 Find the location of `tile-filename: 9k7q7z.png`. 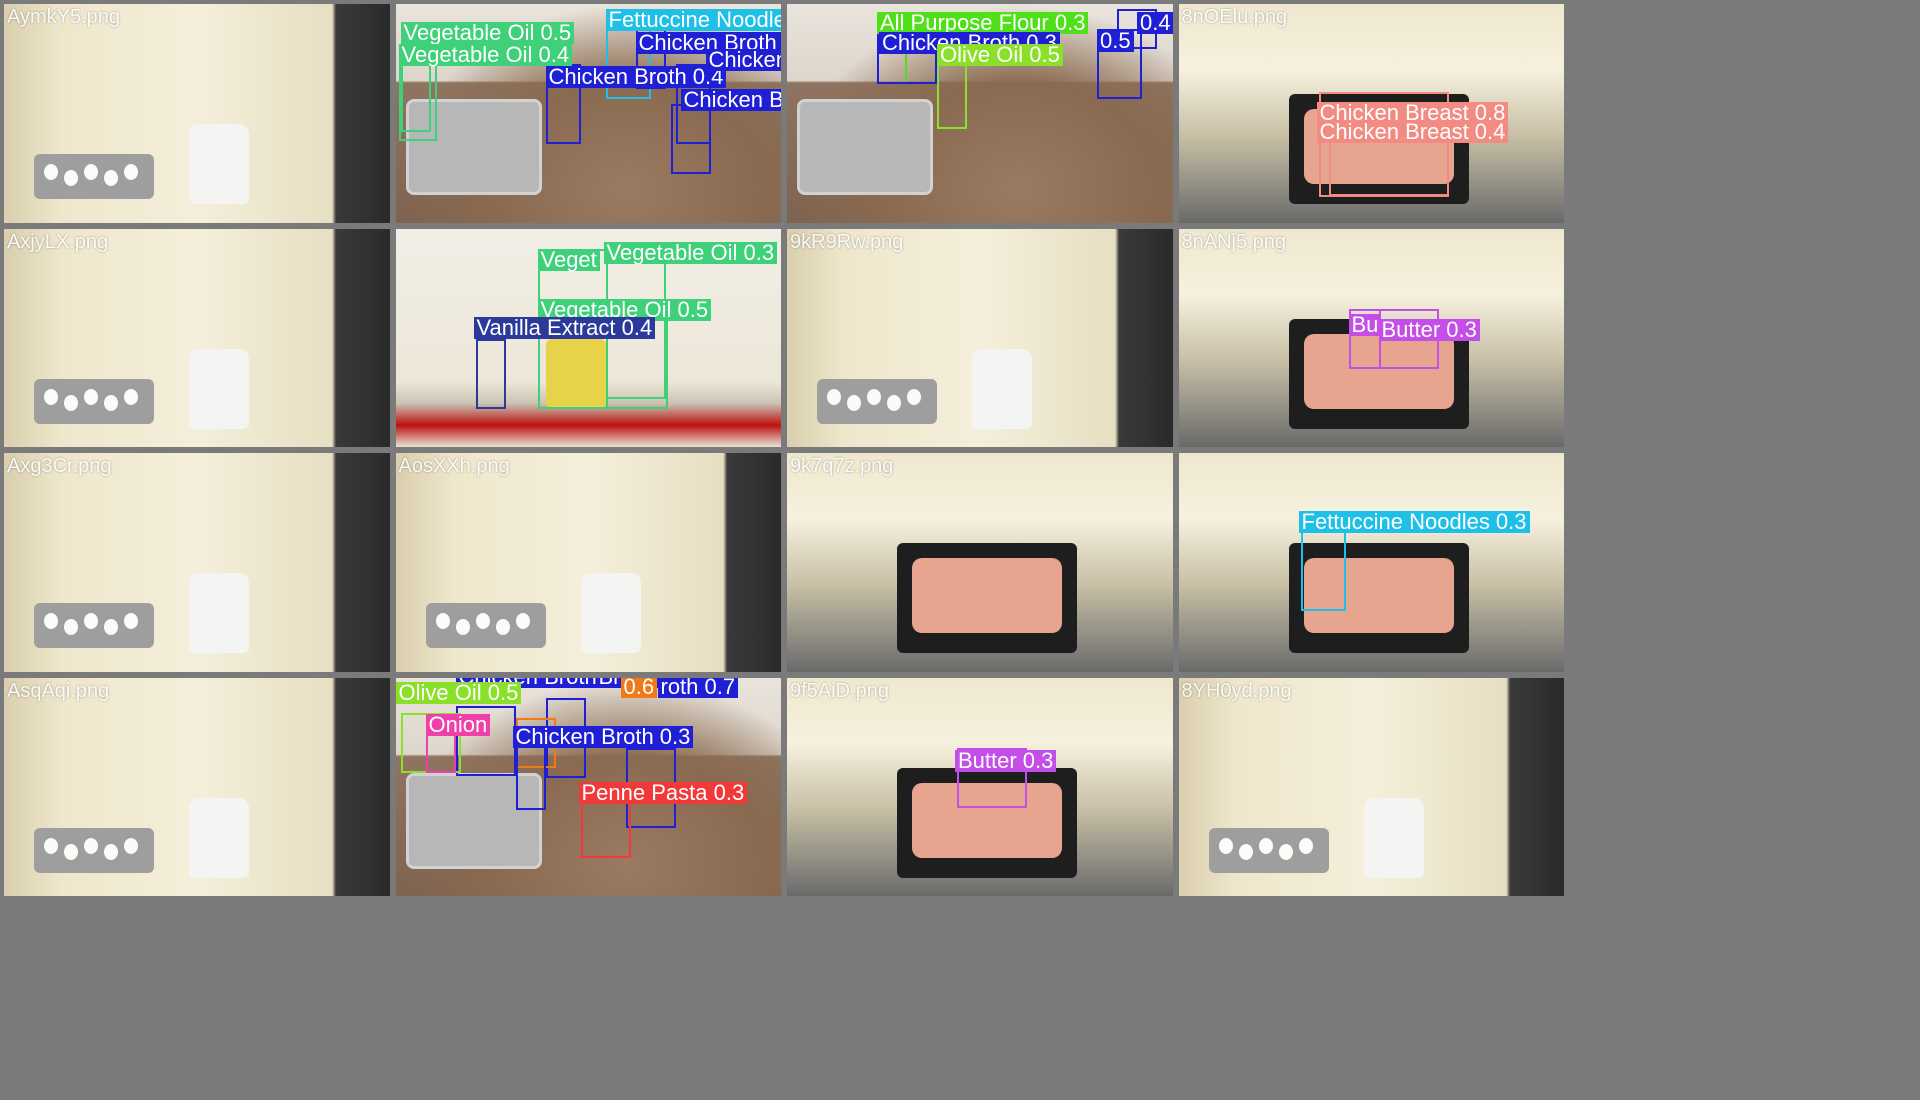

tile-filename: 9k7q7z.png is located at coordinates (842, 466).